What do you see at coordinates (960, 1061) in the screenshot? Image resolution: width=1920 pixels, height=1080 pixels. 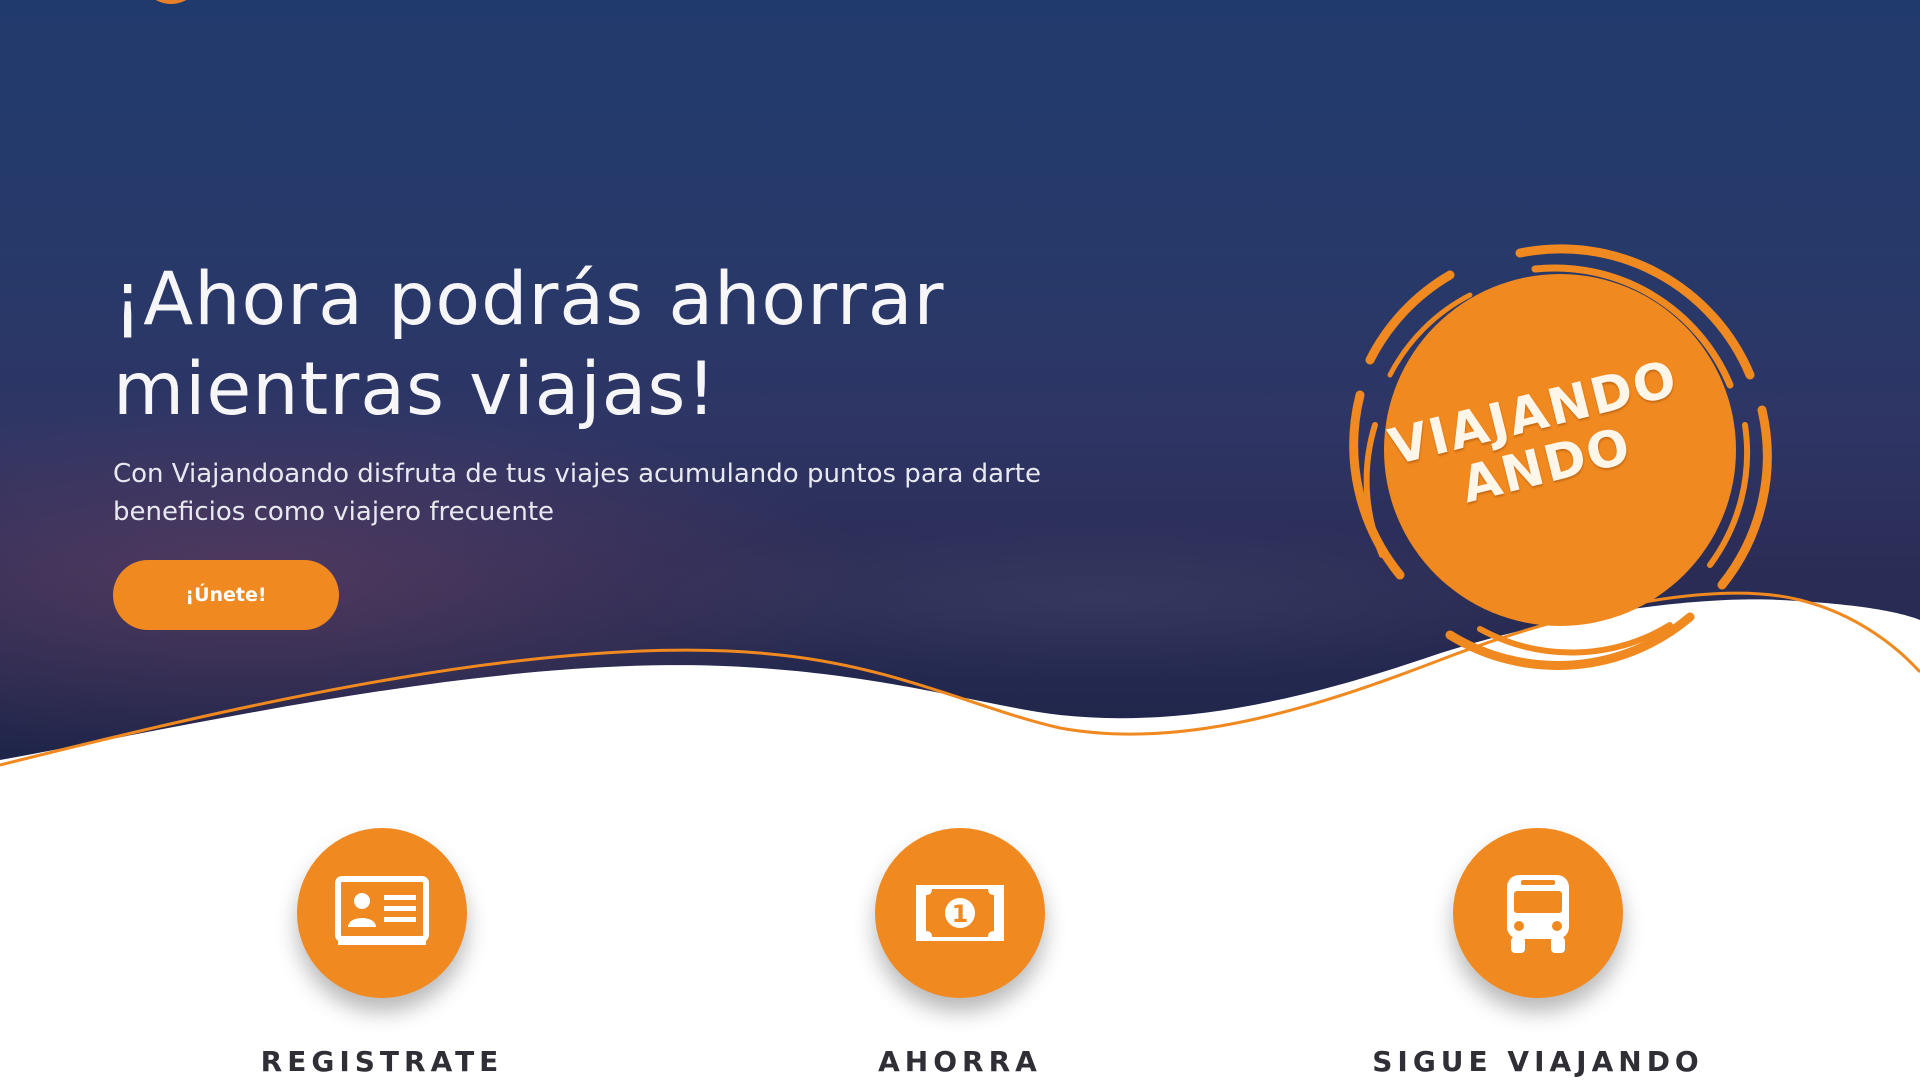 I see `feature-label-save: AHORRA` at bounding box center [960, 1061].